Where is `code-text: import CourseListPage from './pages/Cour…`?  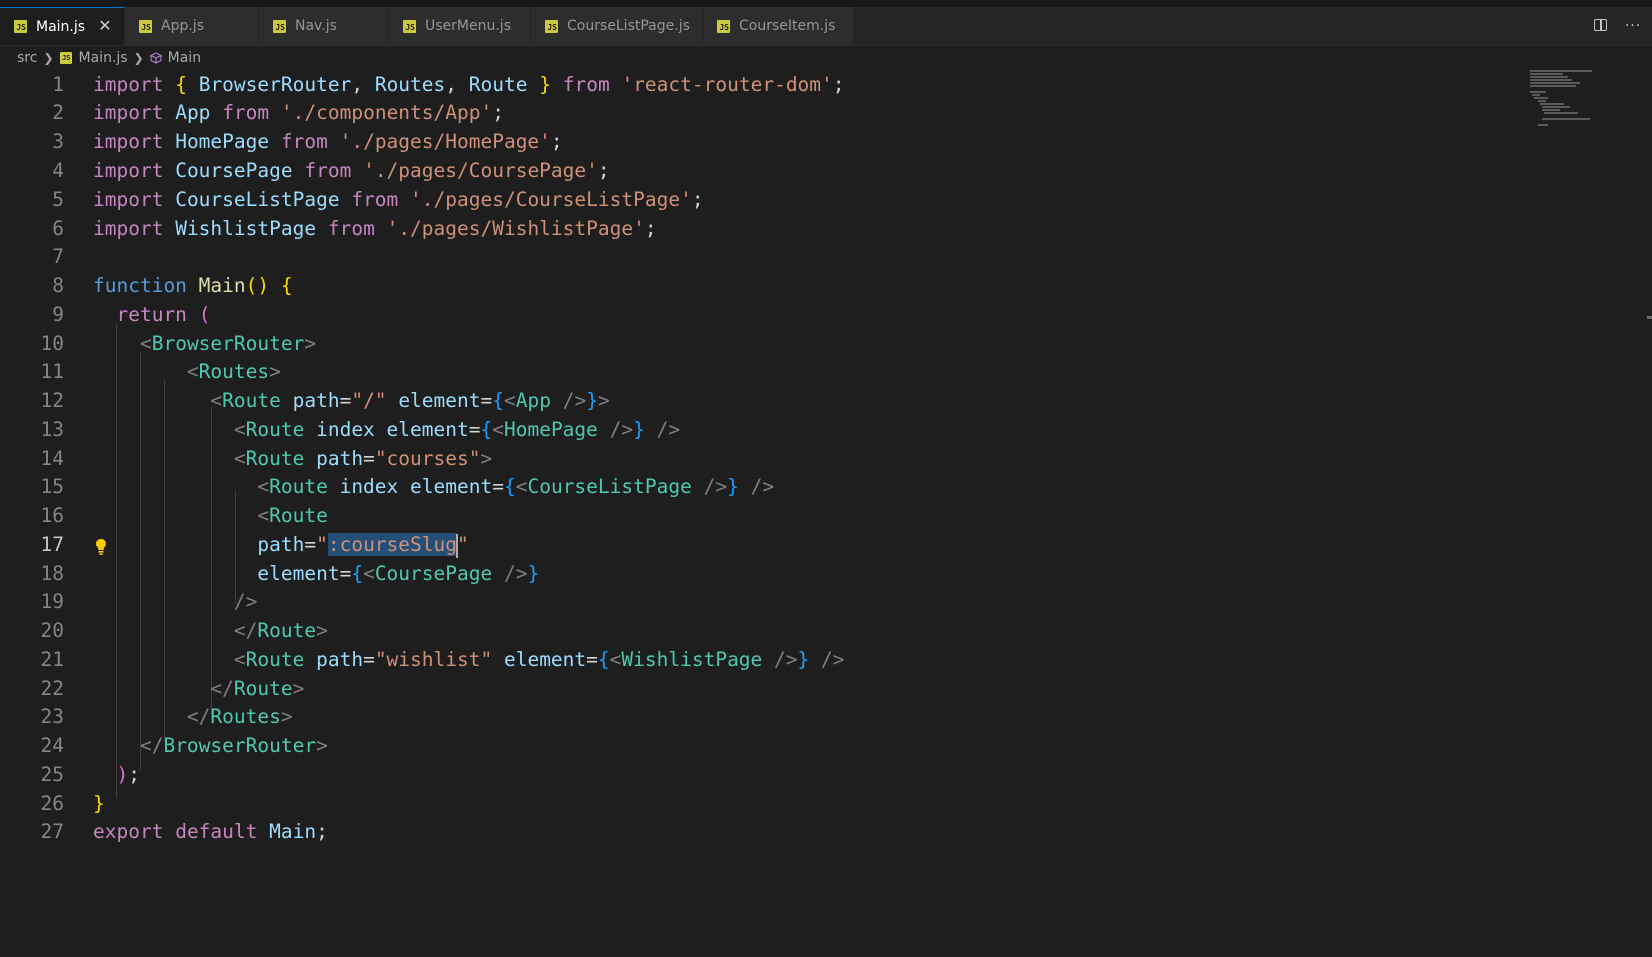
code-text: import CourseListPage from './pages/Cour… is located at coordinates (398, 199).